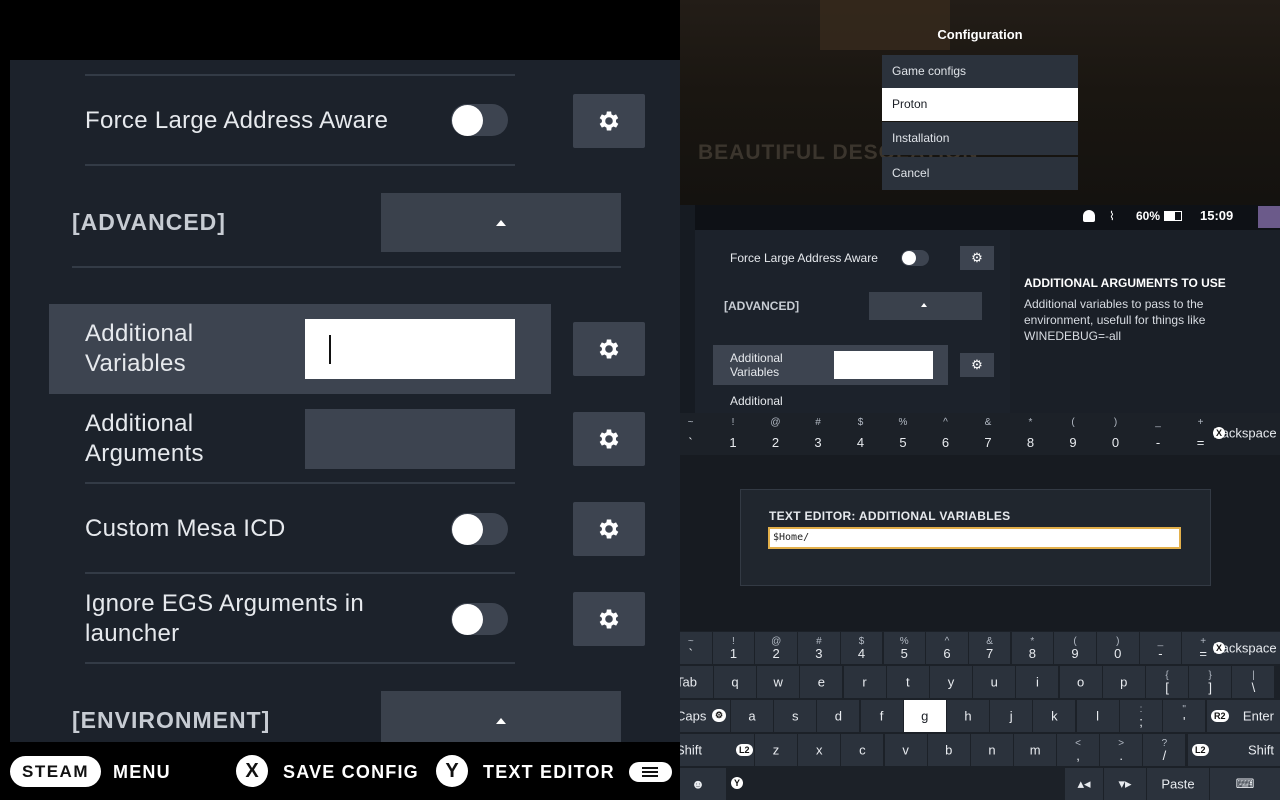  I want to click on key-g: g, so click(924, 716).